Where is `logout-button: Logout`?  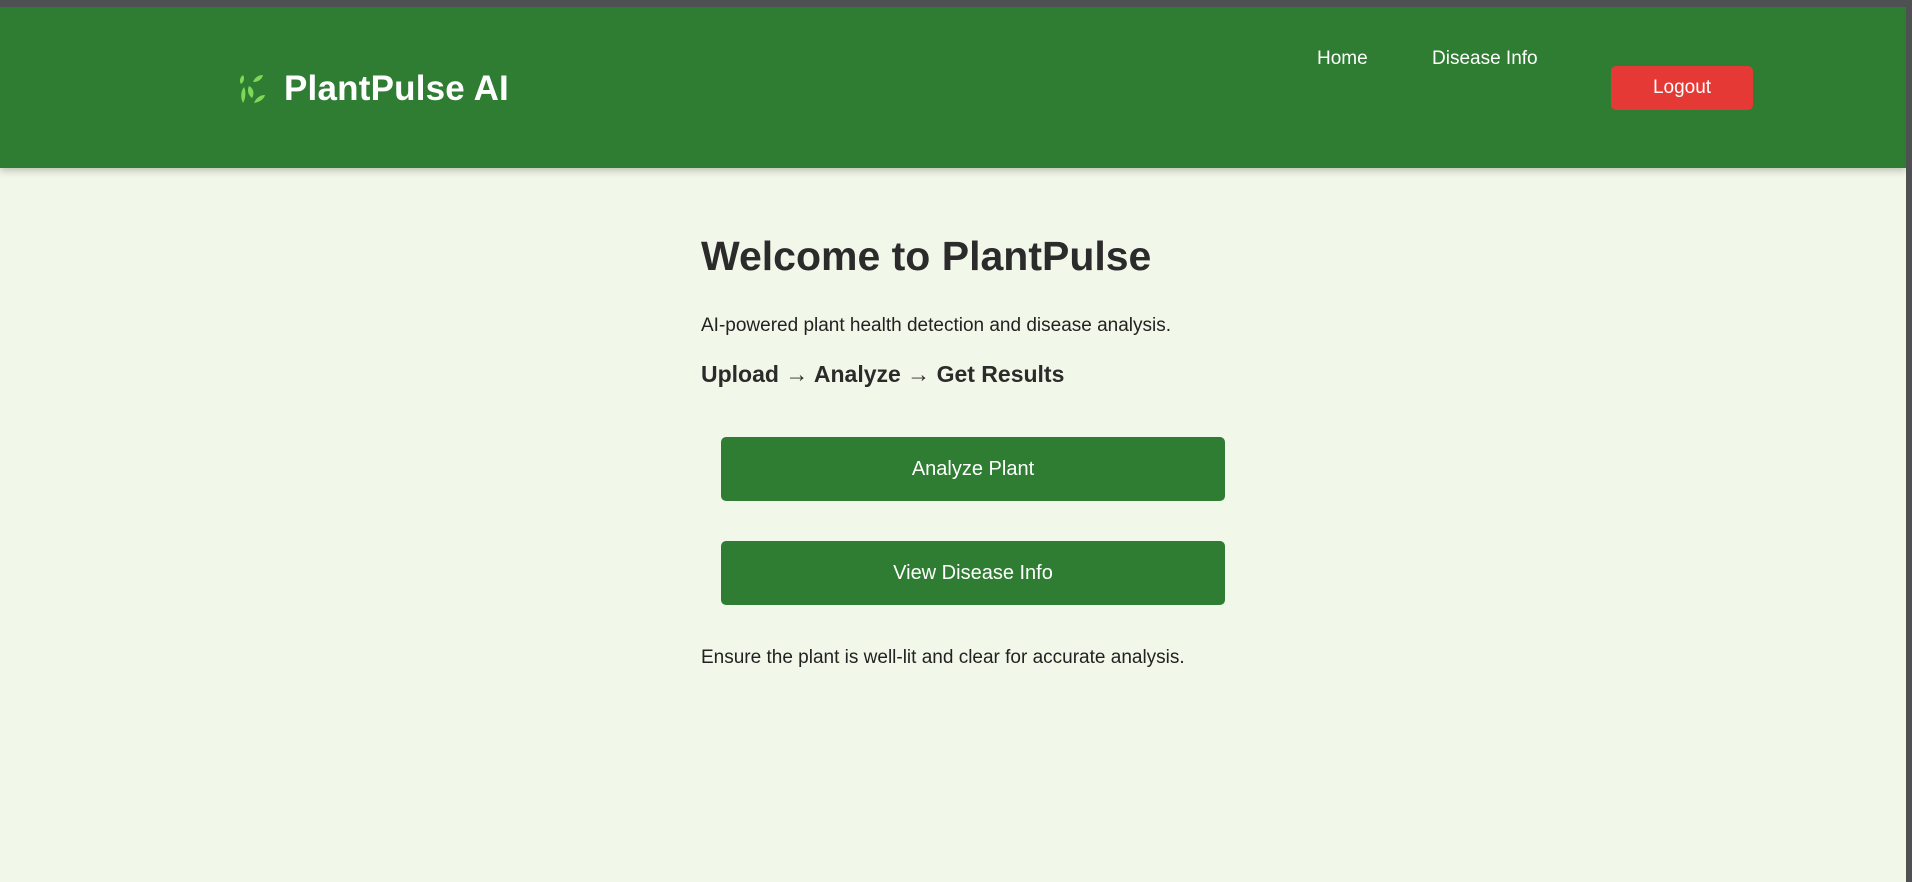 logout-button: Logout is located at coordinates (1682, 88).